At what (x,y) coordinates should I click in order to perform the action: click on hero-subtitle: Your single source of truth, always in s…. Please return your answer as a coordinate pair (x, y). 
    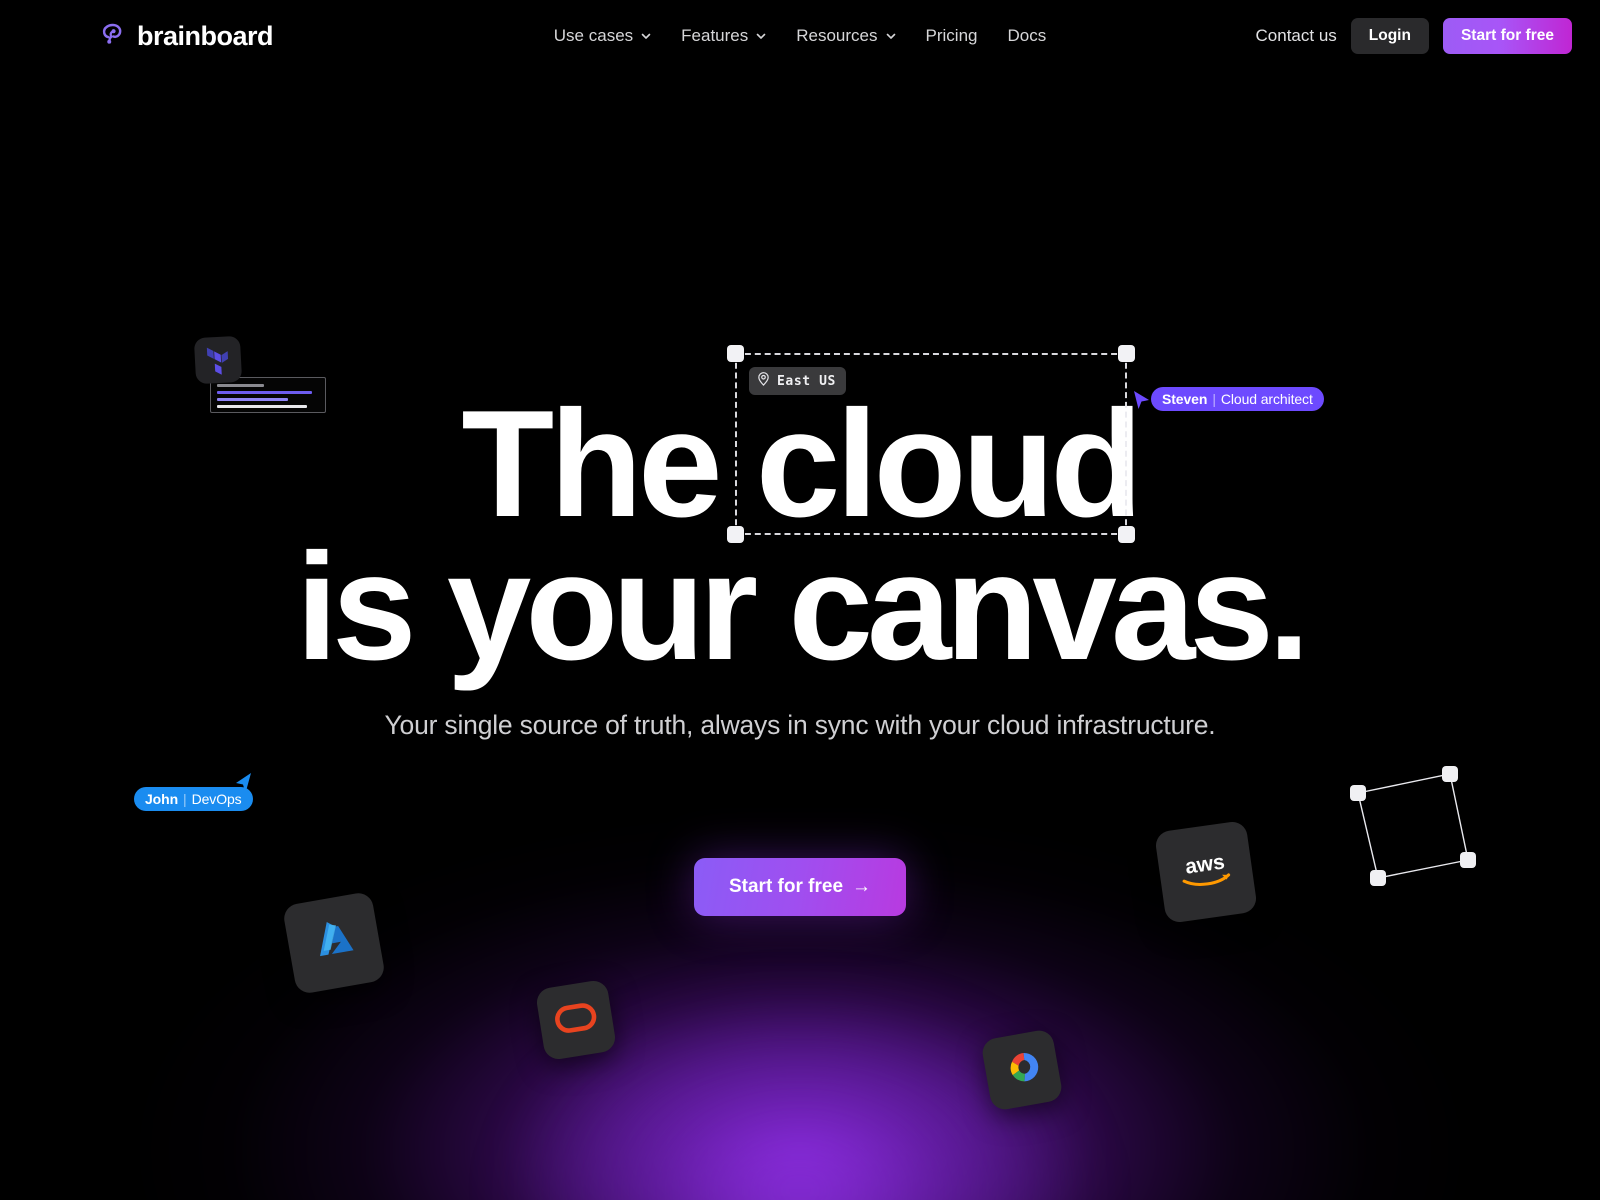
    Looking at the image, I should click on (800, 725).